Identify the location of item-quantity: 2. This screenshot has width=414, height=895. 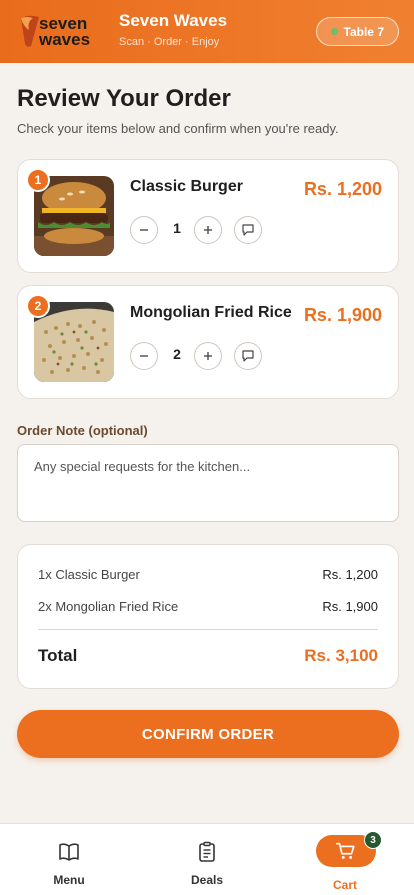
(177, 354).